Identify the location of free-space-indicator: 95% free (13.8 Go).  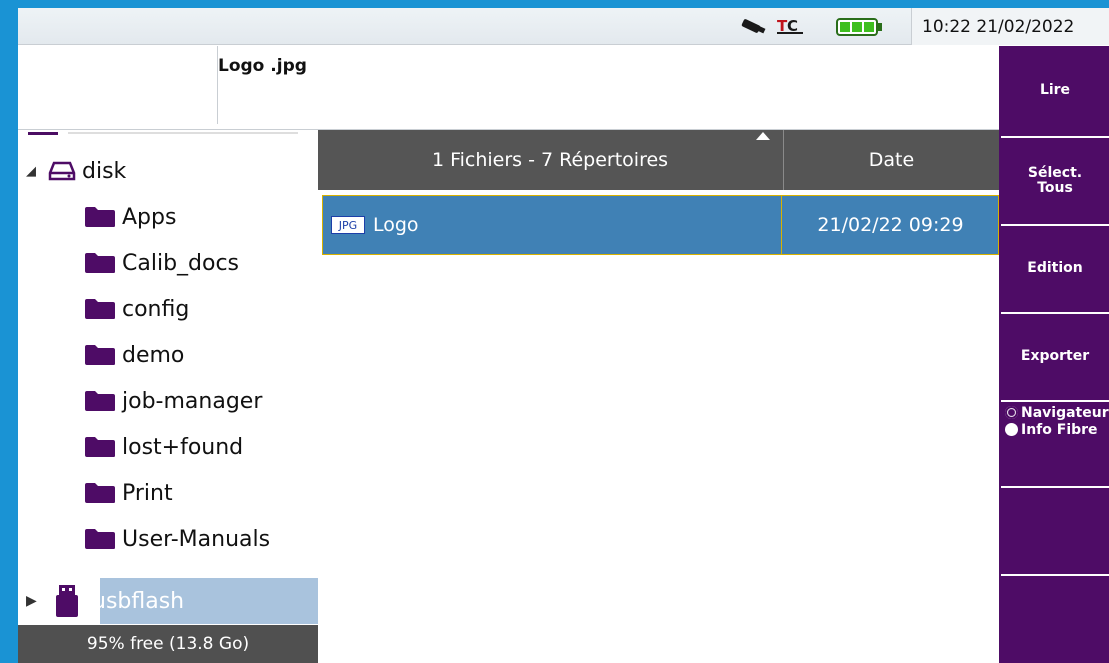
(168, 644).